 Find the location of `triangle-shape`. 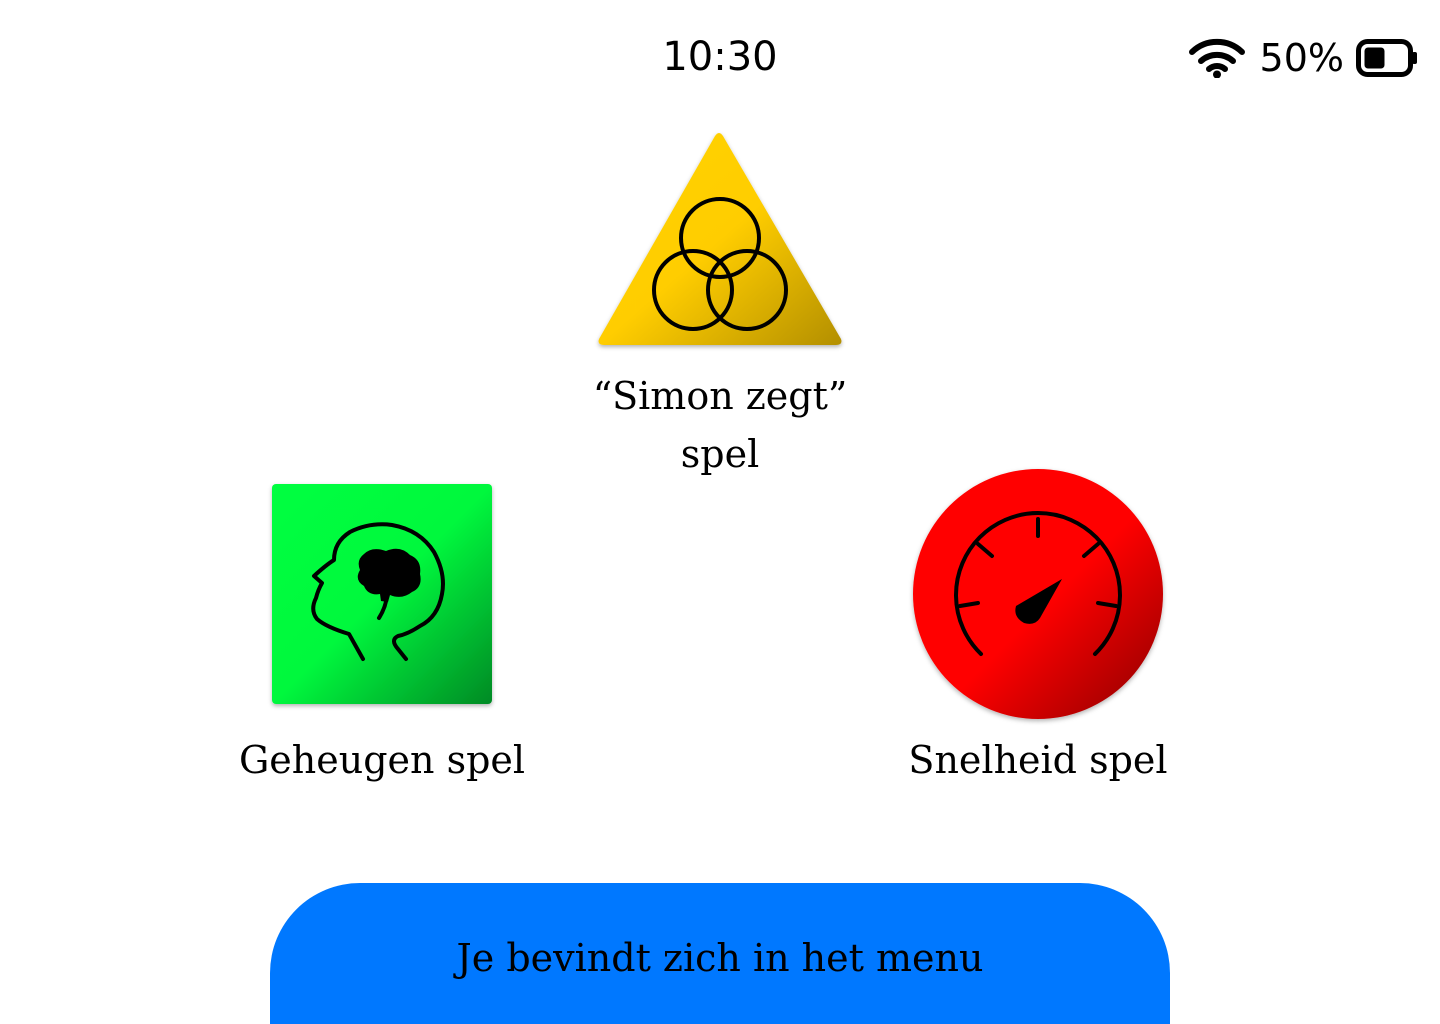

triangle-shape is located at coordinates (720, 239).